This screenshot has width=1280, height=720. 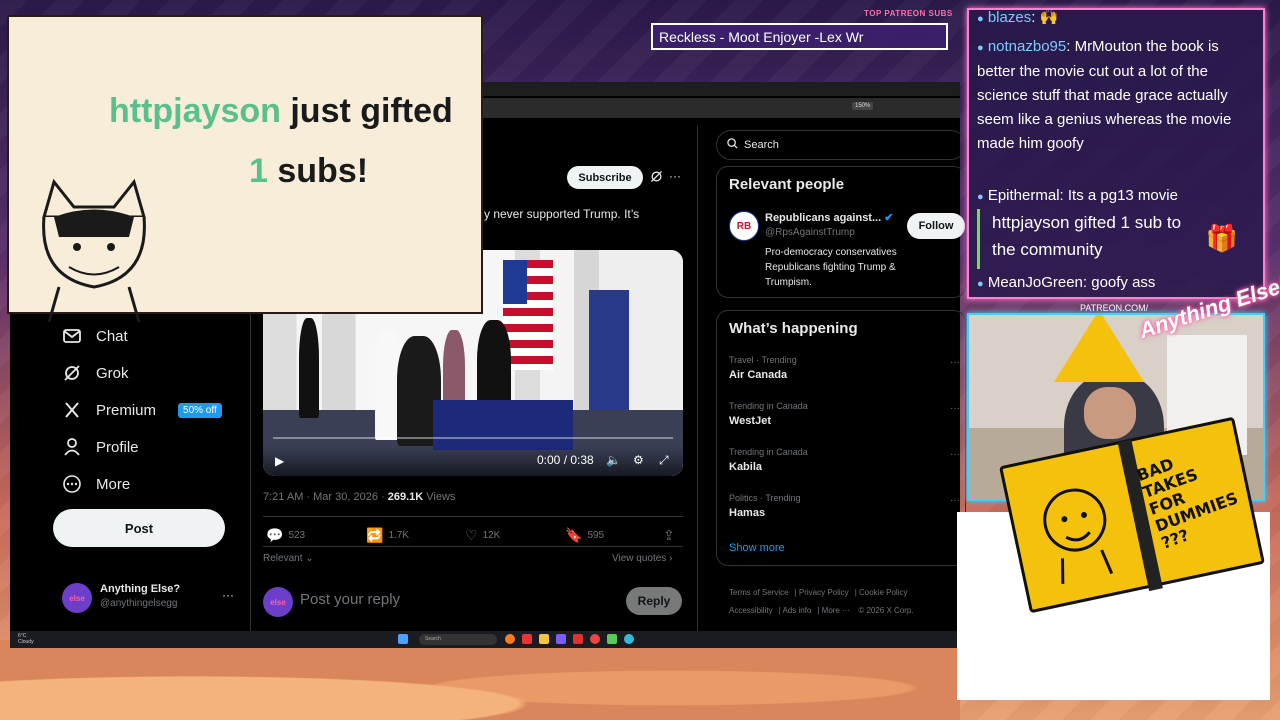 I want to click on share-icon: ⇪, so click(x=669, y=535).